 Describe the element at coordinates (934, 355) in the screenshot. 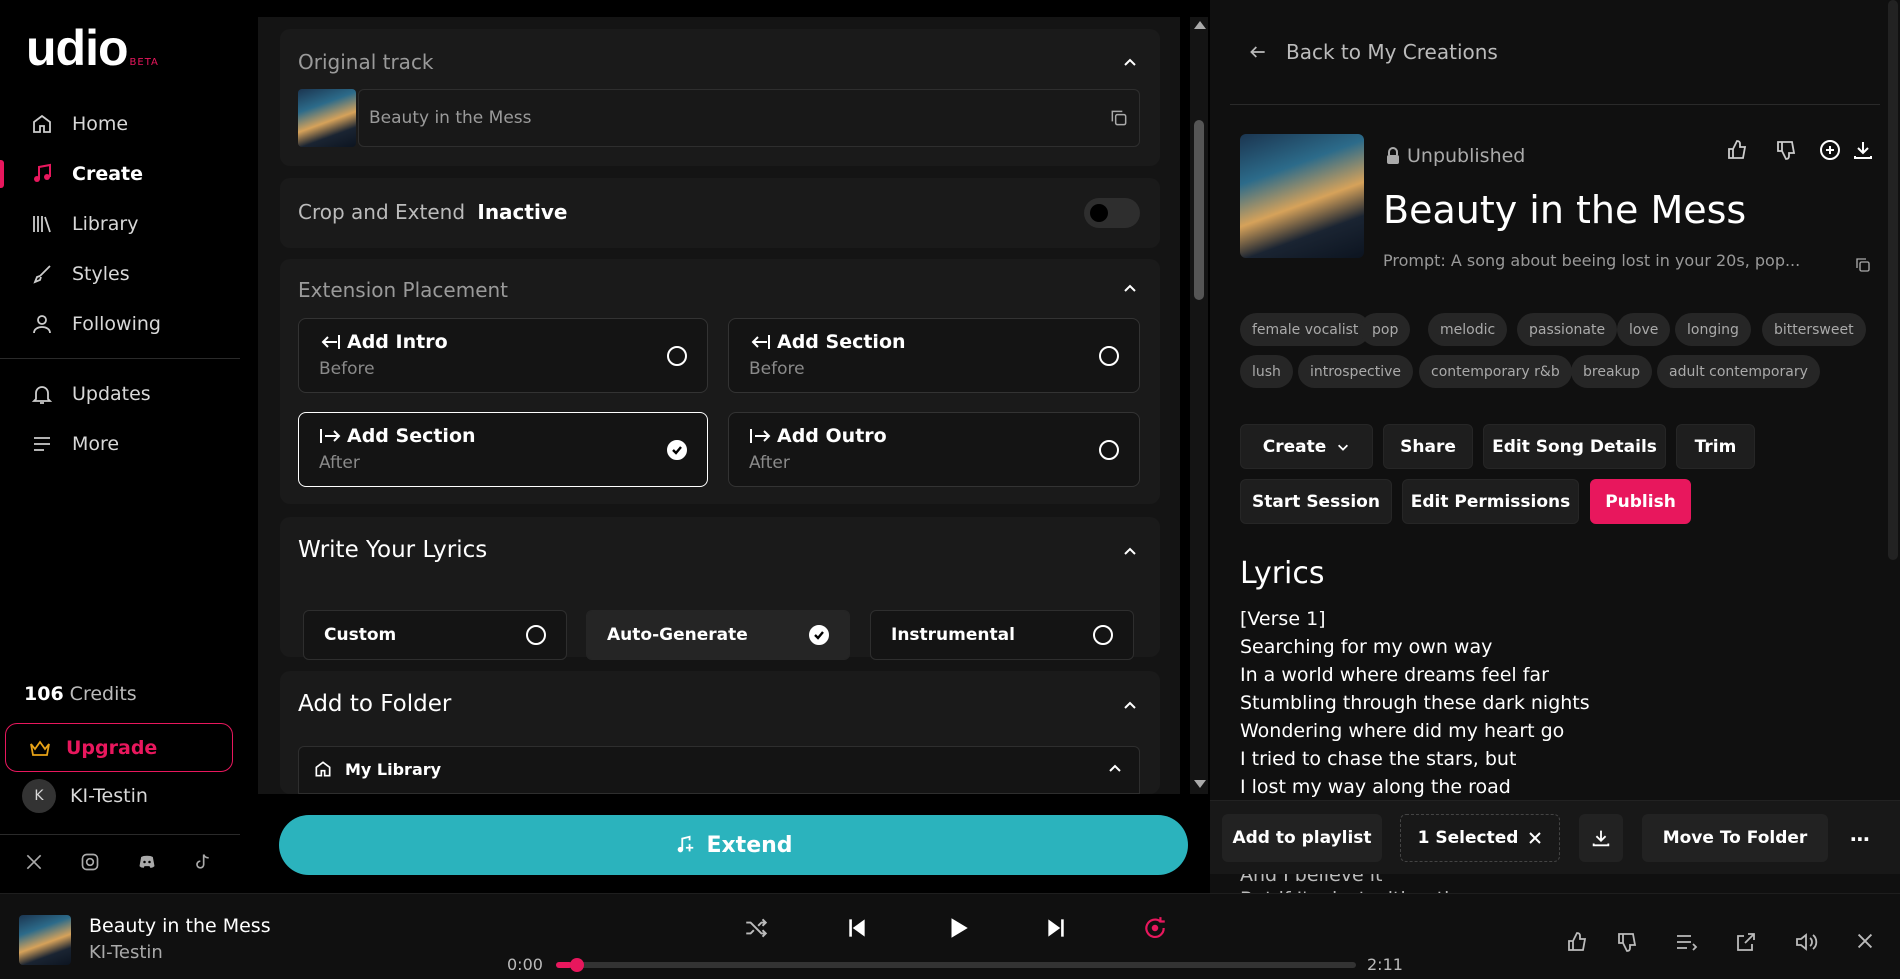

I see `option-add-section-before: Add Section Before` at that location.